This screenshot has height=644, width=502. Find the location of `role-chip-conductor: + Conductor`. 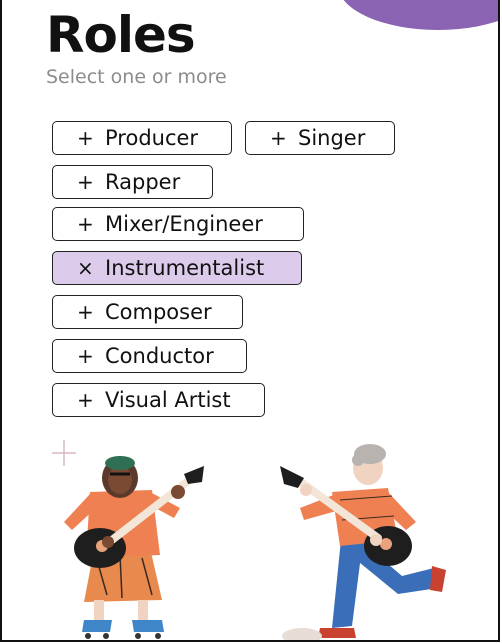

role-chip-conductor: + Conductor is located at coordinates (149, 356).